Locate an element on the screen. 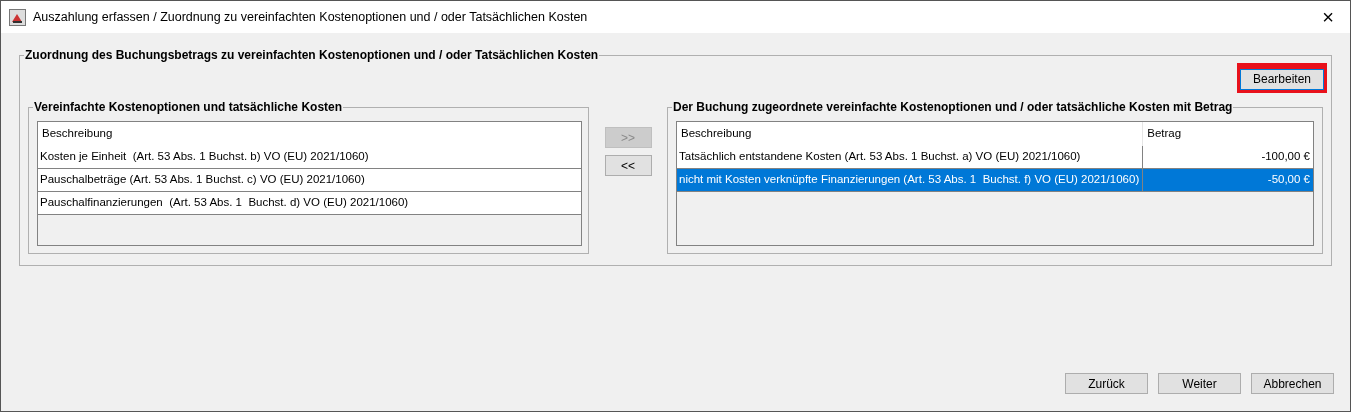  table-cell-text: -50,00 € is located at coordinates (1288, 180).